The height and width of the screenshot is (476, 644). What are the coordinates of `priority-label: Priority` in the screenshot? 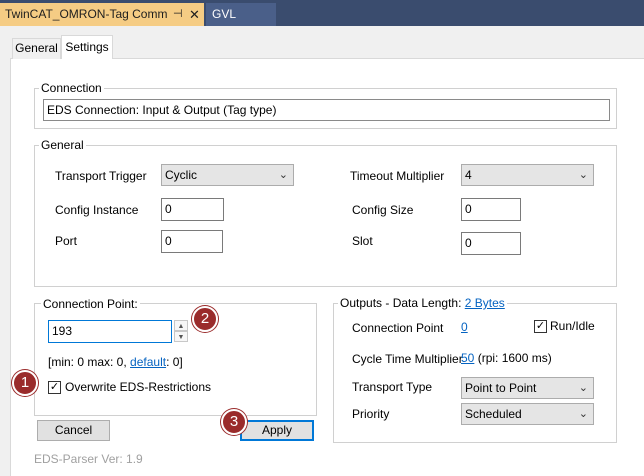 It's located at (371, 414).